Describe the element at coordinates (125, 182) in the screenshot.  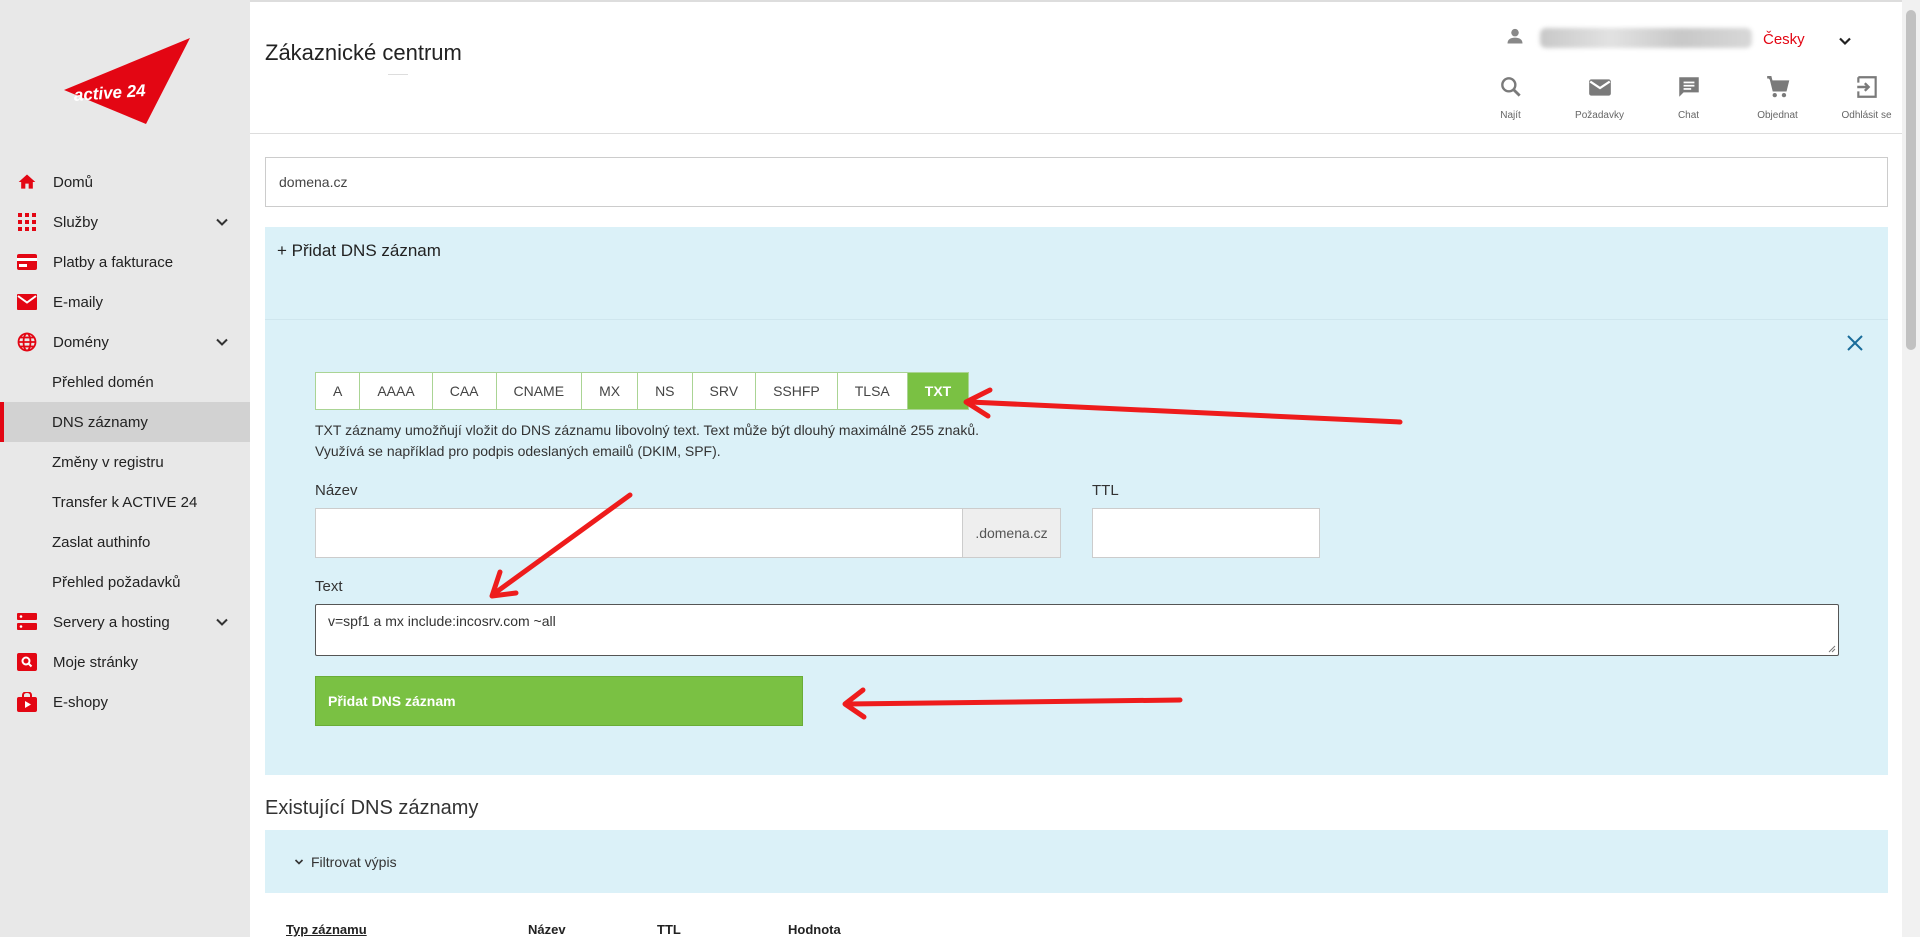
I see `sidebar-item-home: Domů` at that location.